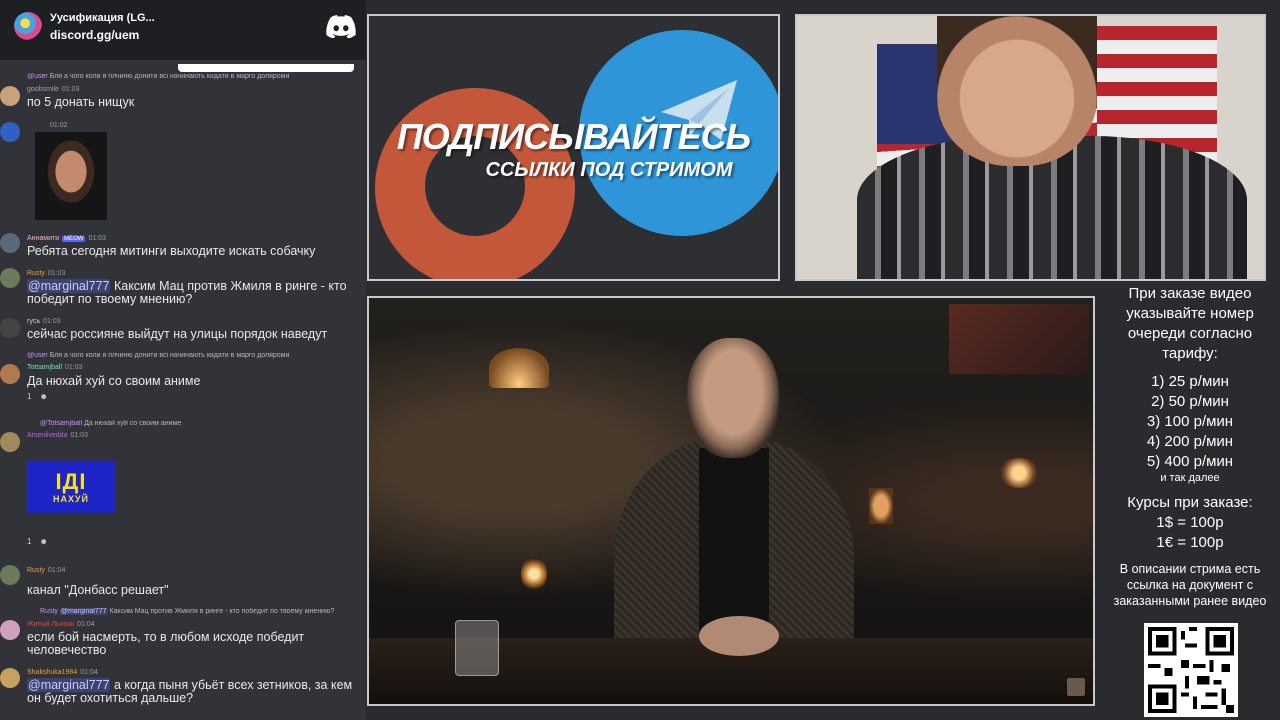 The image size is (1280, 720). Describe the element at coordinates (1190, 542) in the screenshot. I see `course-item: 1€ = 100р` at that location.